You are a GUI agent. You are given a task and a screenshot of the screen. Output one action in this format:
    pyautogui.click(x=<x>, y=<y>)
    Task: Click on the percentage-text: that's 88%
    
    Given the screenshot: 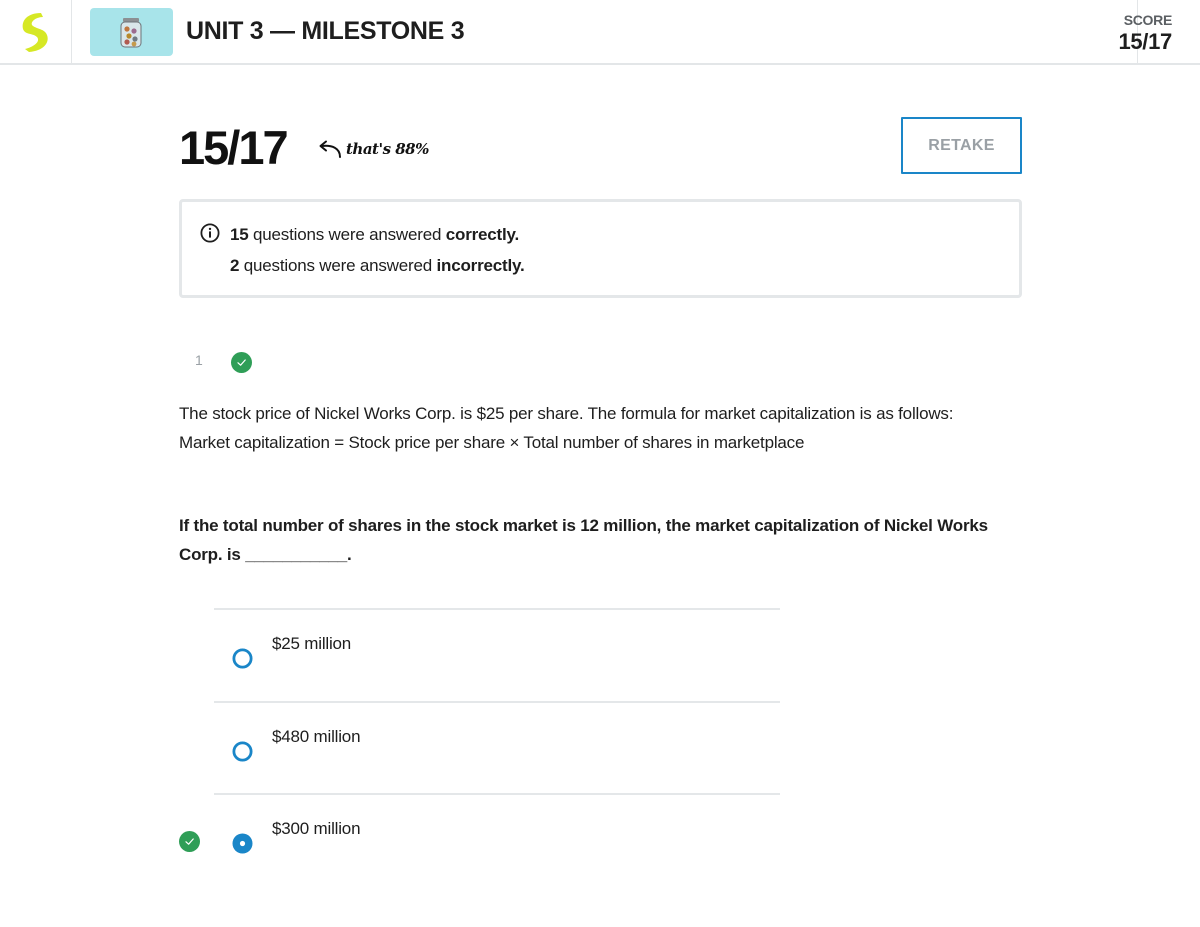 What is the action you would take?
    pyautogui.click(x=387, y=149)
    